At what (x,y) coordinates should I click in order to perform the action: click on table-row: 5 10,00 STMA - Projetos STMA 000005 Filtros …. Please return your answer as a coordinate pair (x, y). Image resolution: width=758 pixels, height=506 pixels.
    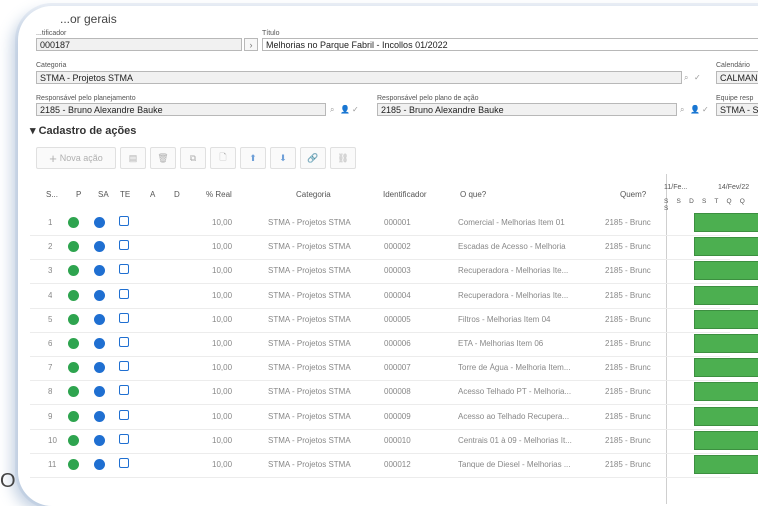
    Looking at the image, I should click on (380, 320).